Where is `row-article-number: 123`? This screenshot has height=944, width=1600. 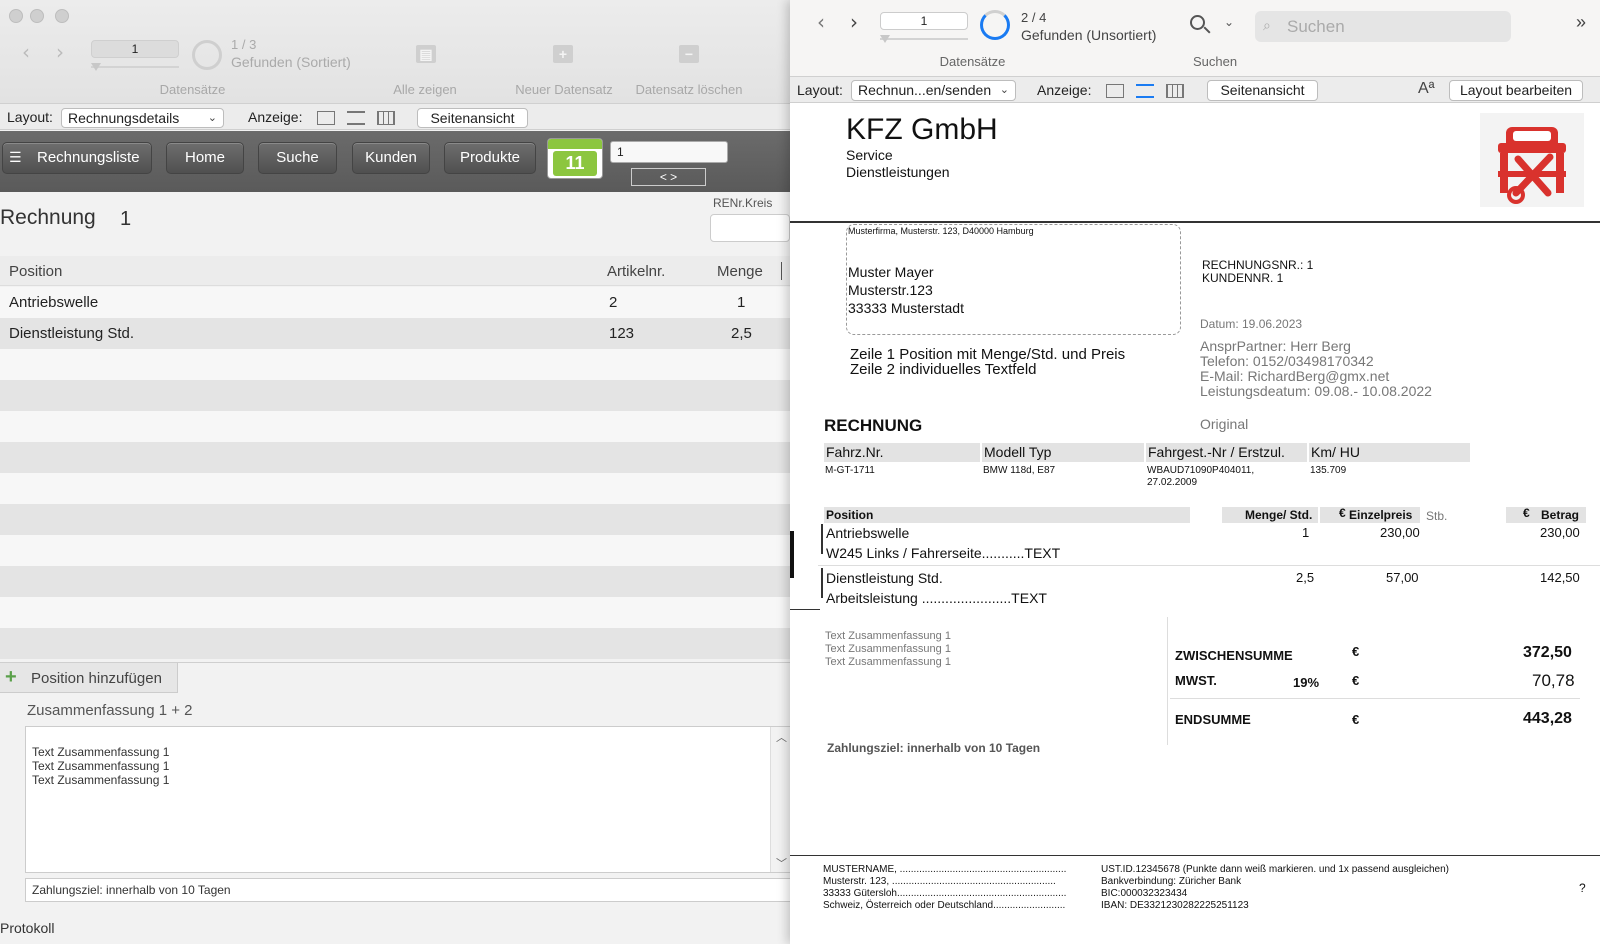 row-article-number: 123 is located at coordinates (622, 333).